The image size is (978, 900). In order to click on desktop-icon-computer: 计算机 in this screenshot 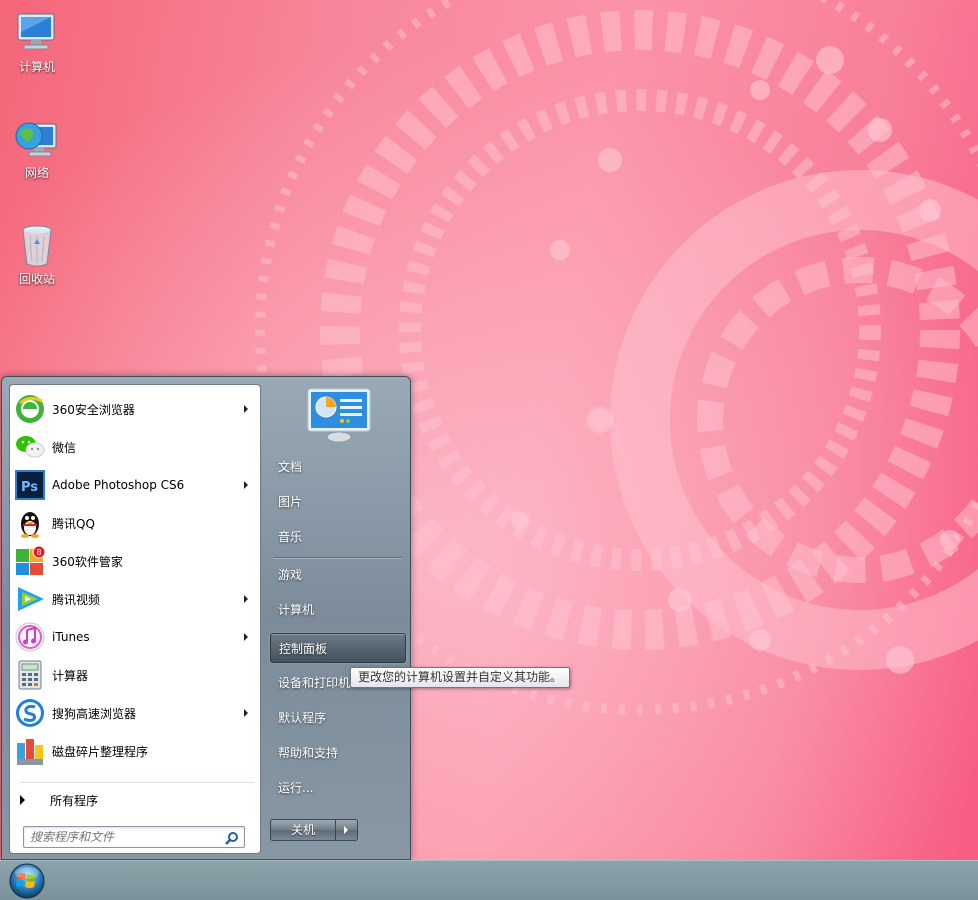, I will do `click(37, 42)`.